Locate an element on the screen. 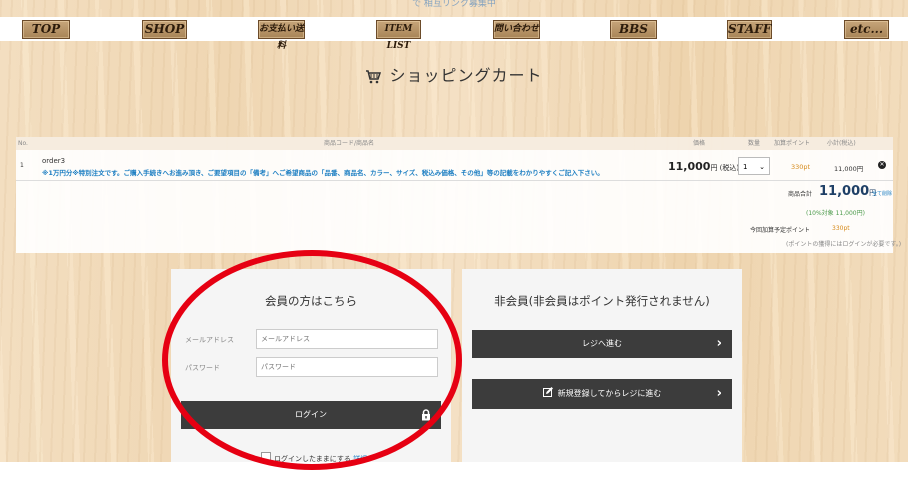  signup-checkout-button: 新規登録してからレジに進む › is located at coordinates (602, 394).